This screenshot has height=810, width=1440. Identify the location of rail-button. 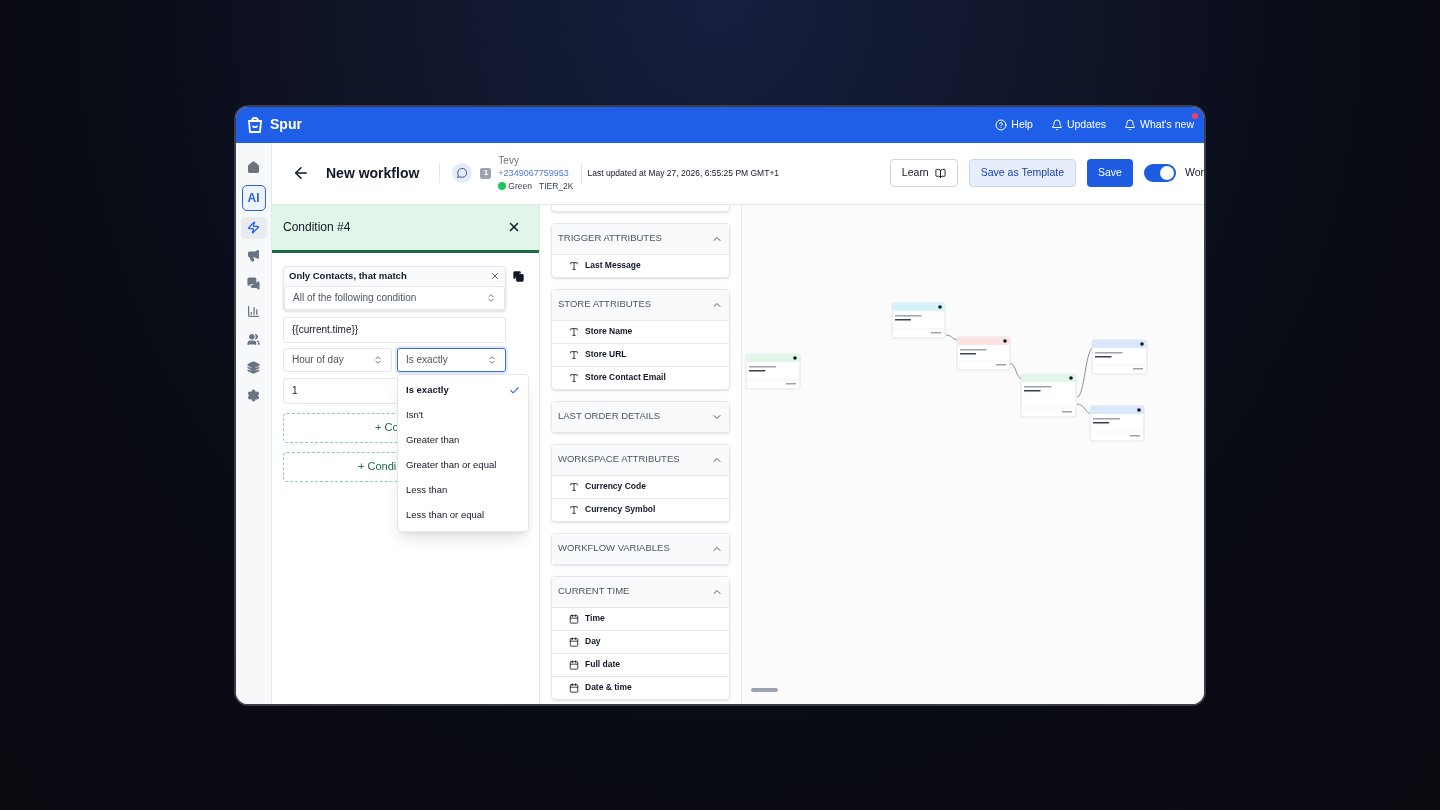
(253, 227).